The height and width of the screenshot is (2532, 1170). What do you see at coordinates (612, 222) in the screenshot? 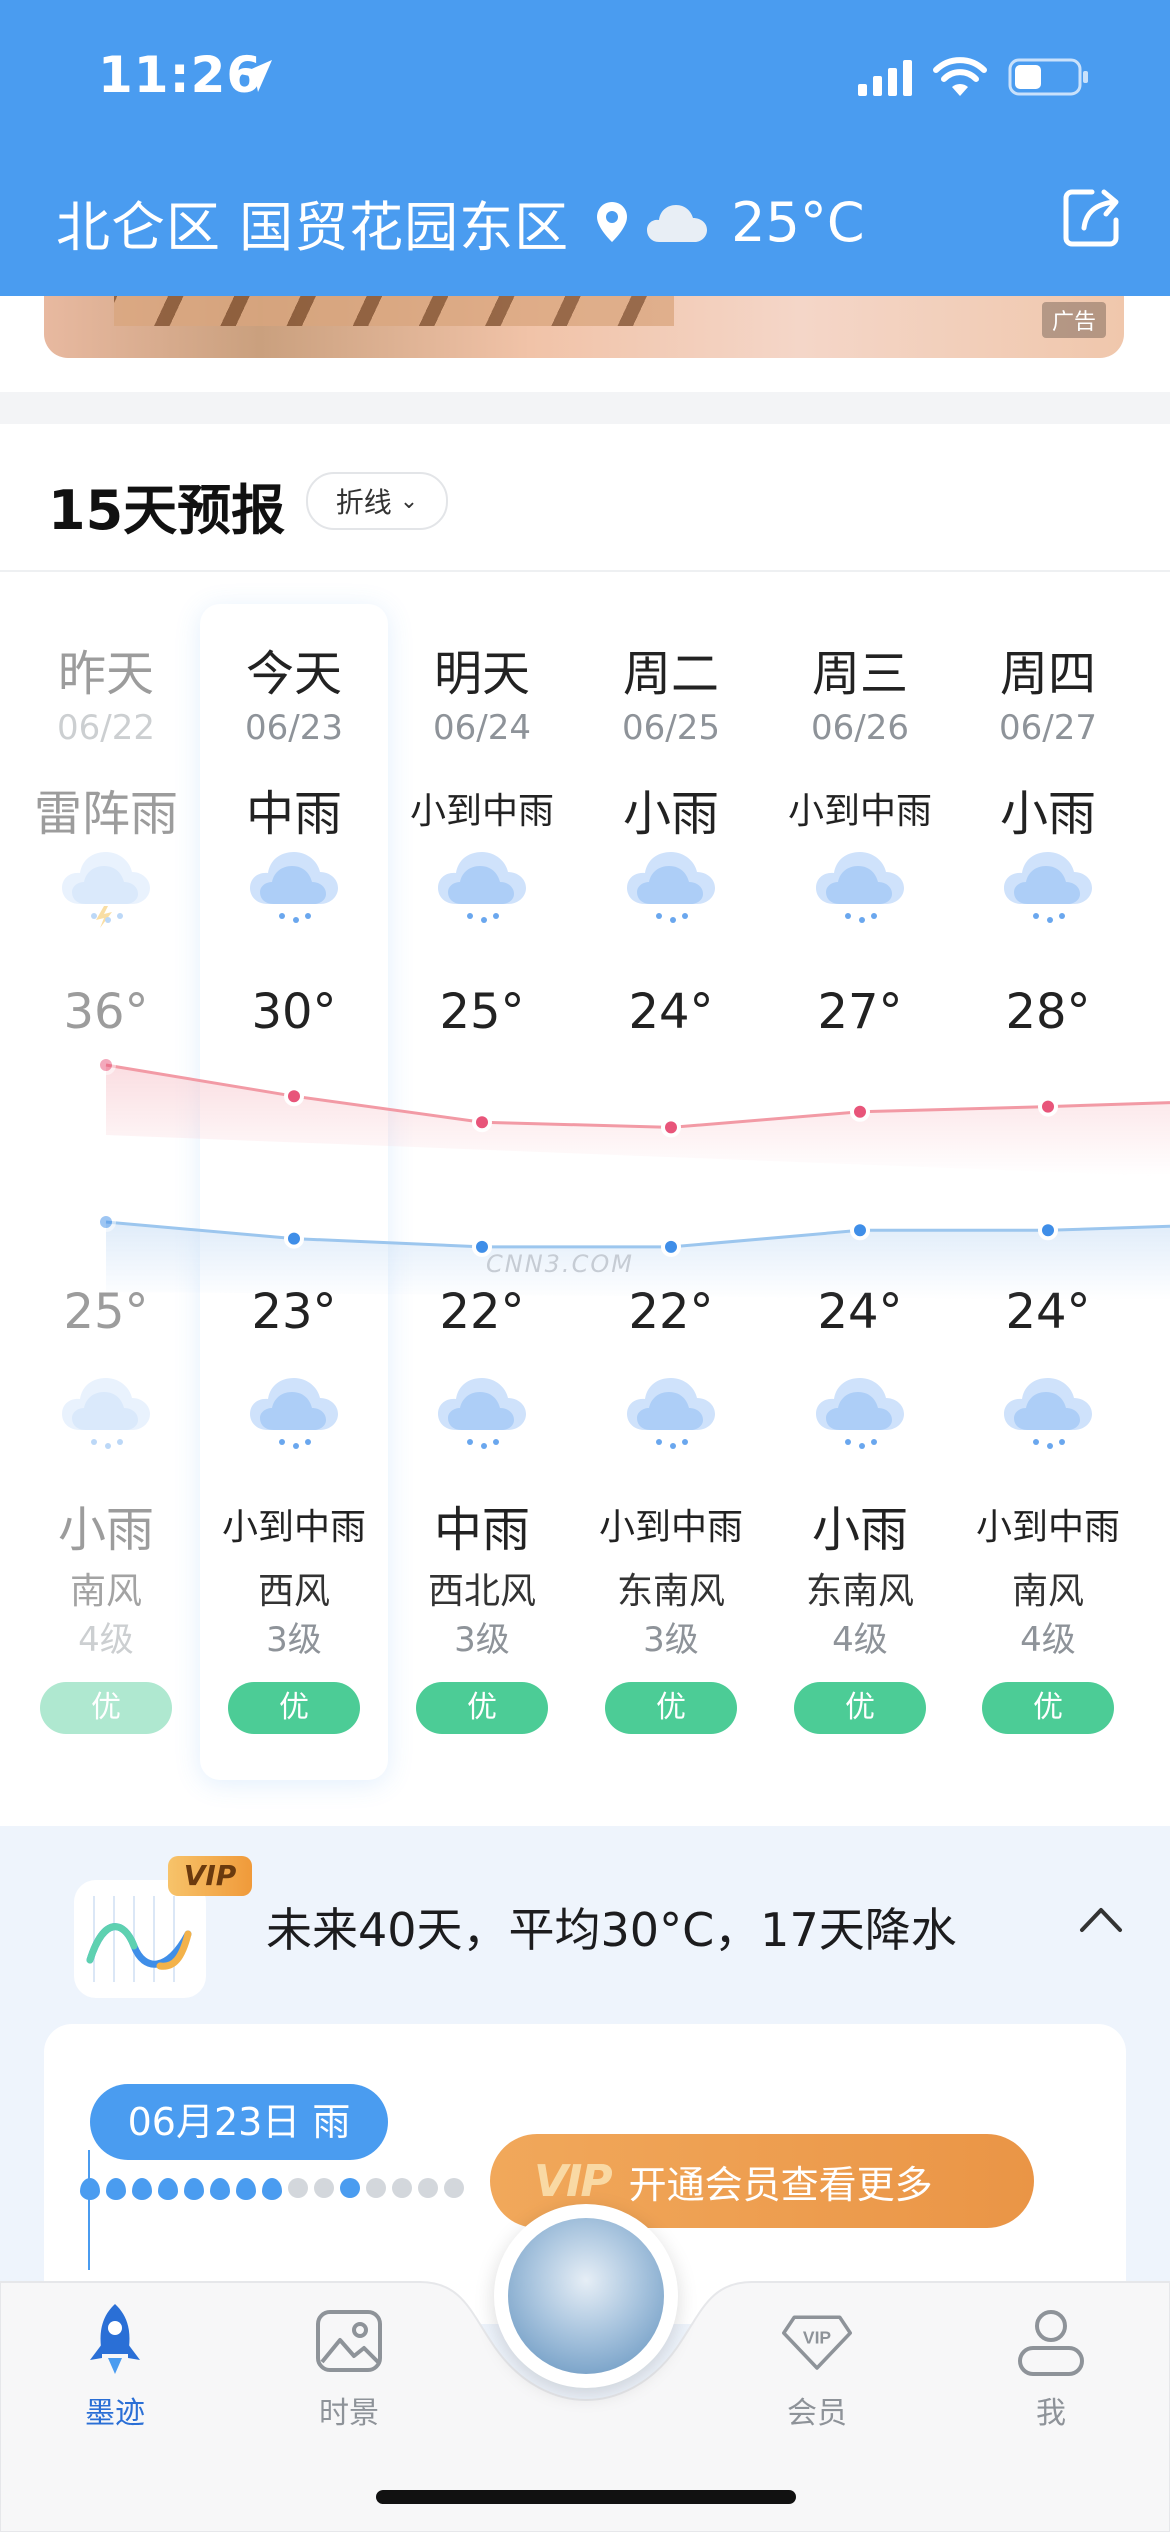
I see `pin-icon` at bounding box center [612, 222].